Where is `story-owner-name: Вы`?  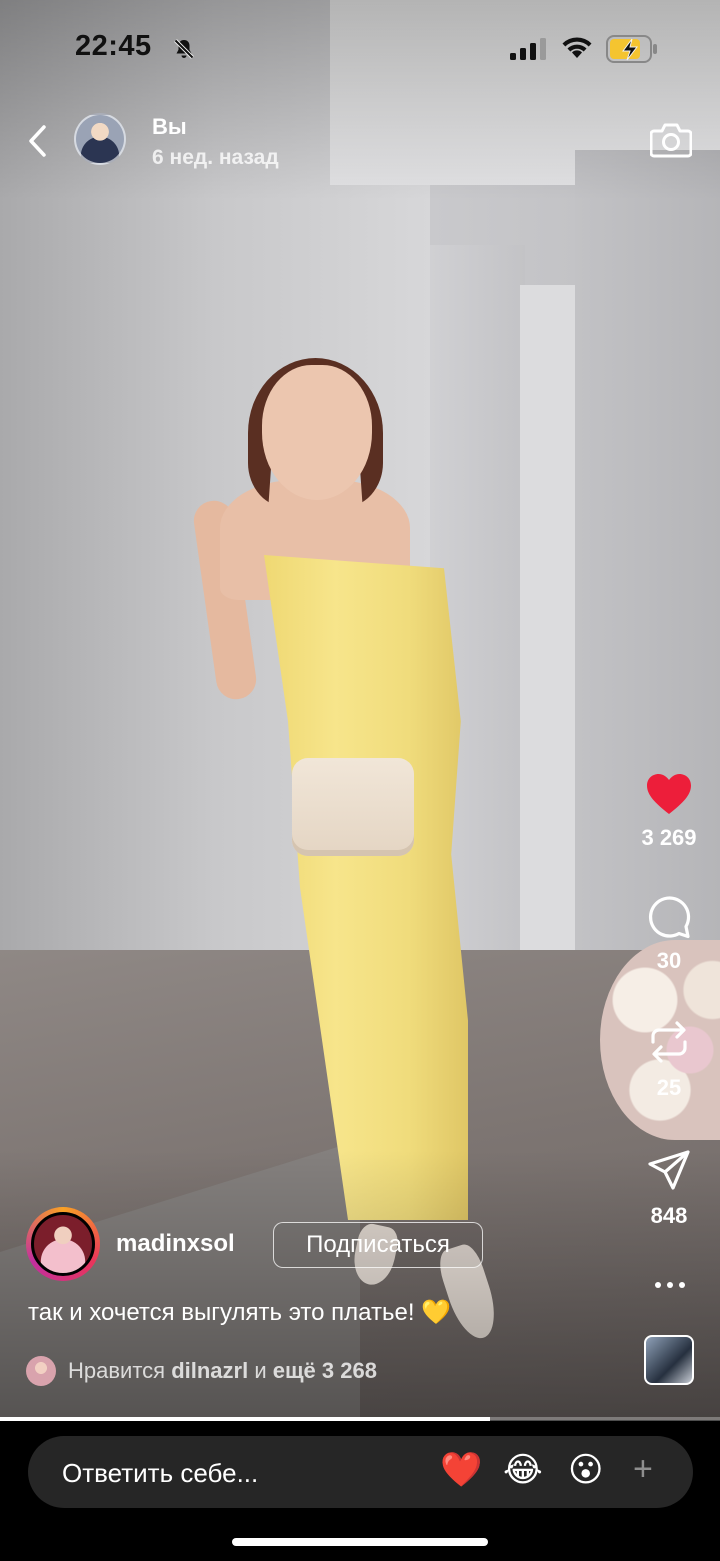 story-owner-name: Вы is located at coordinates (169, 127).